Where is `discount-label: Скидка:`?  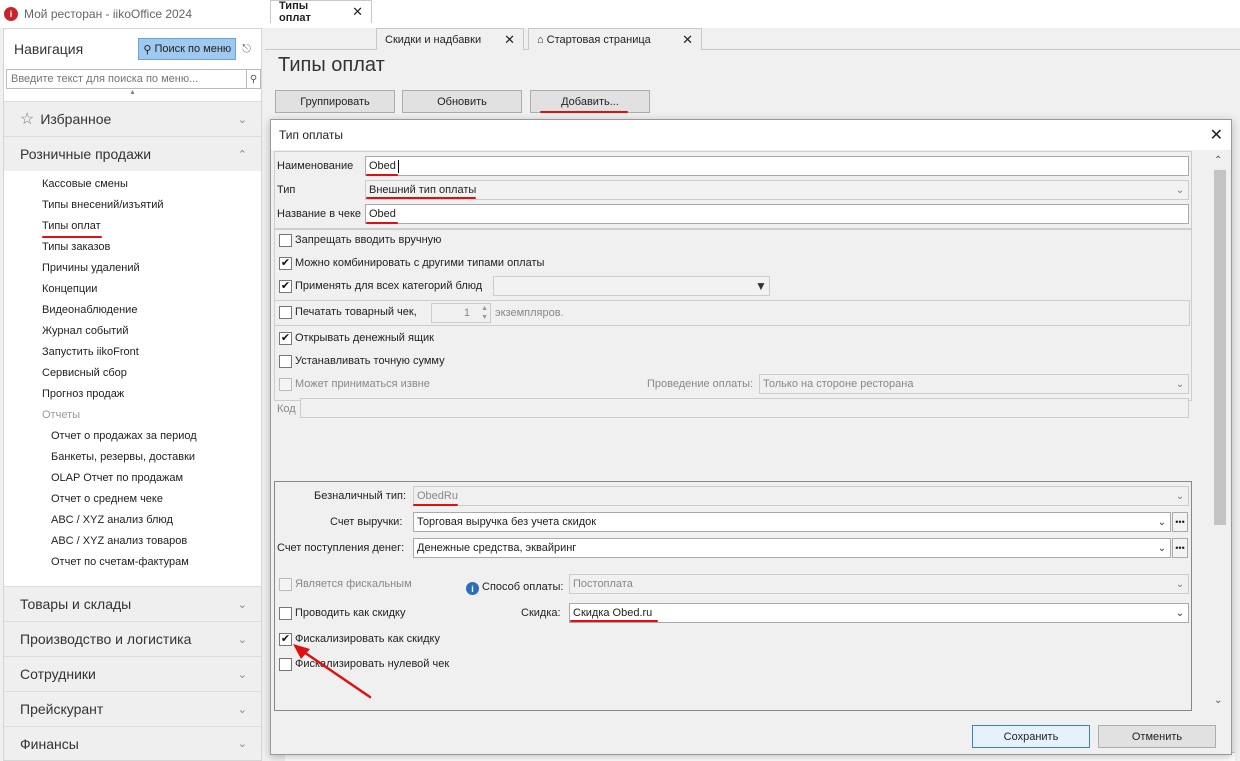
discount-label: Скидка: is located at coordinates (541, 613).